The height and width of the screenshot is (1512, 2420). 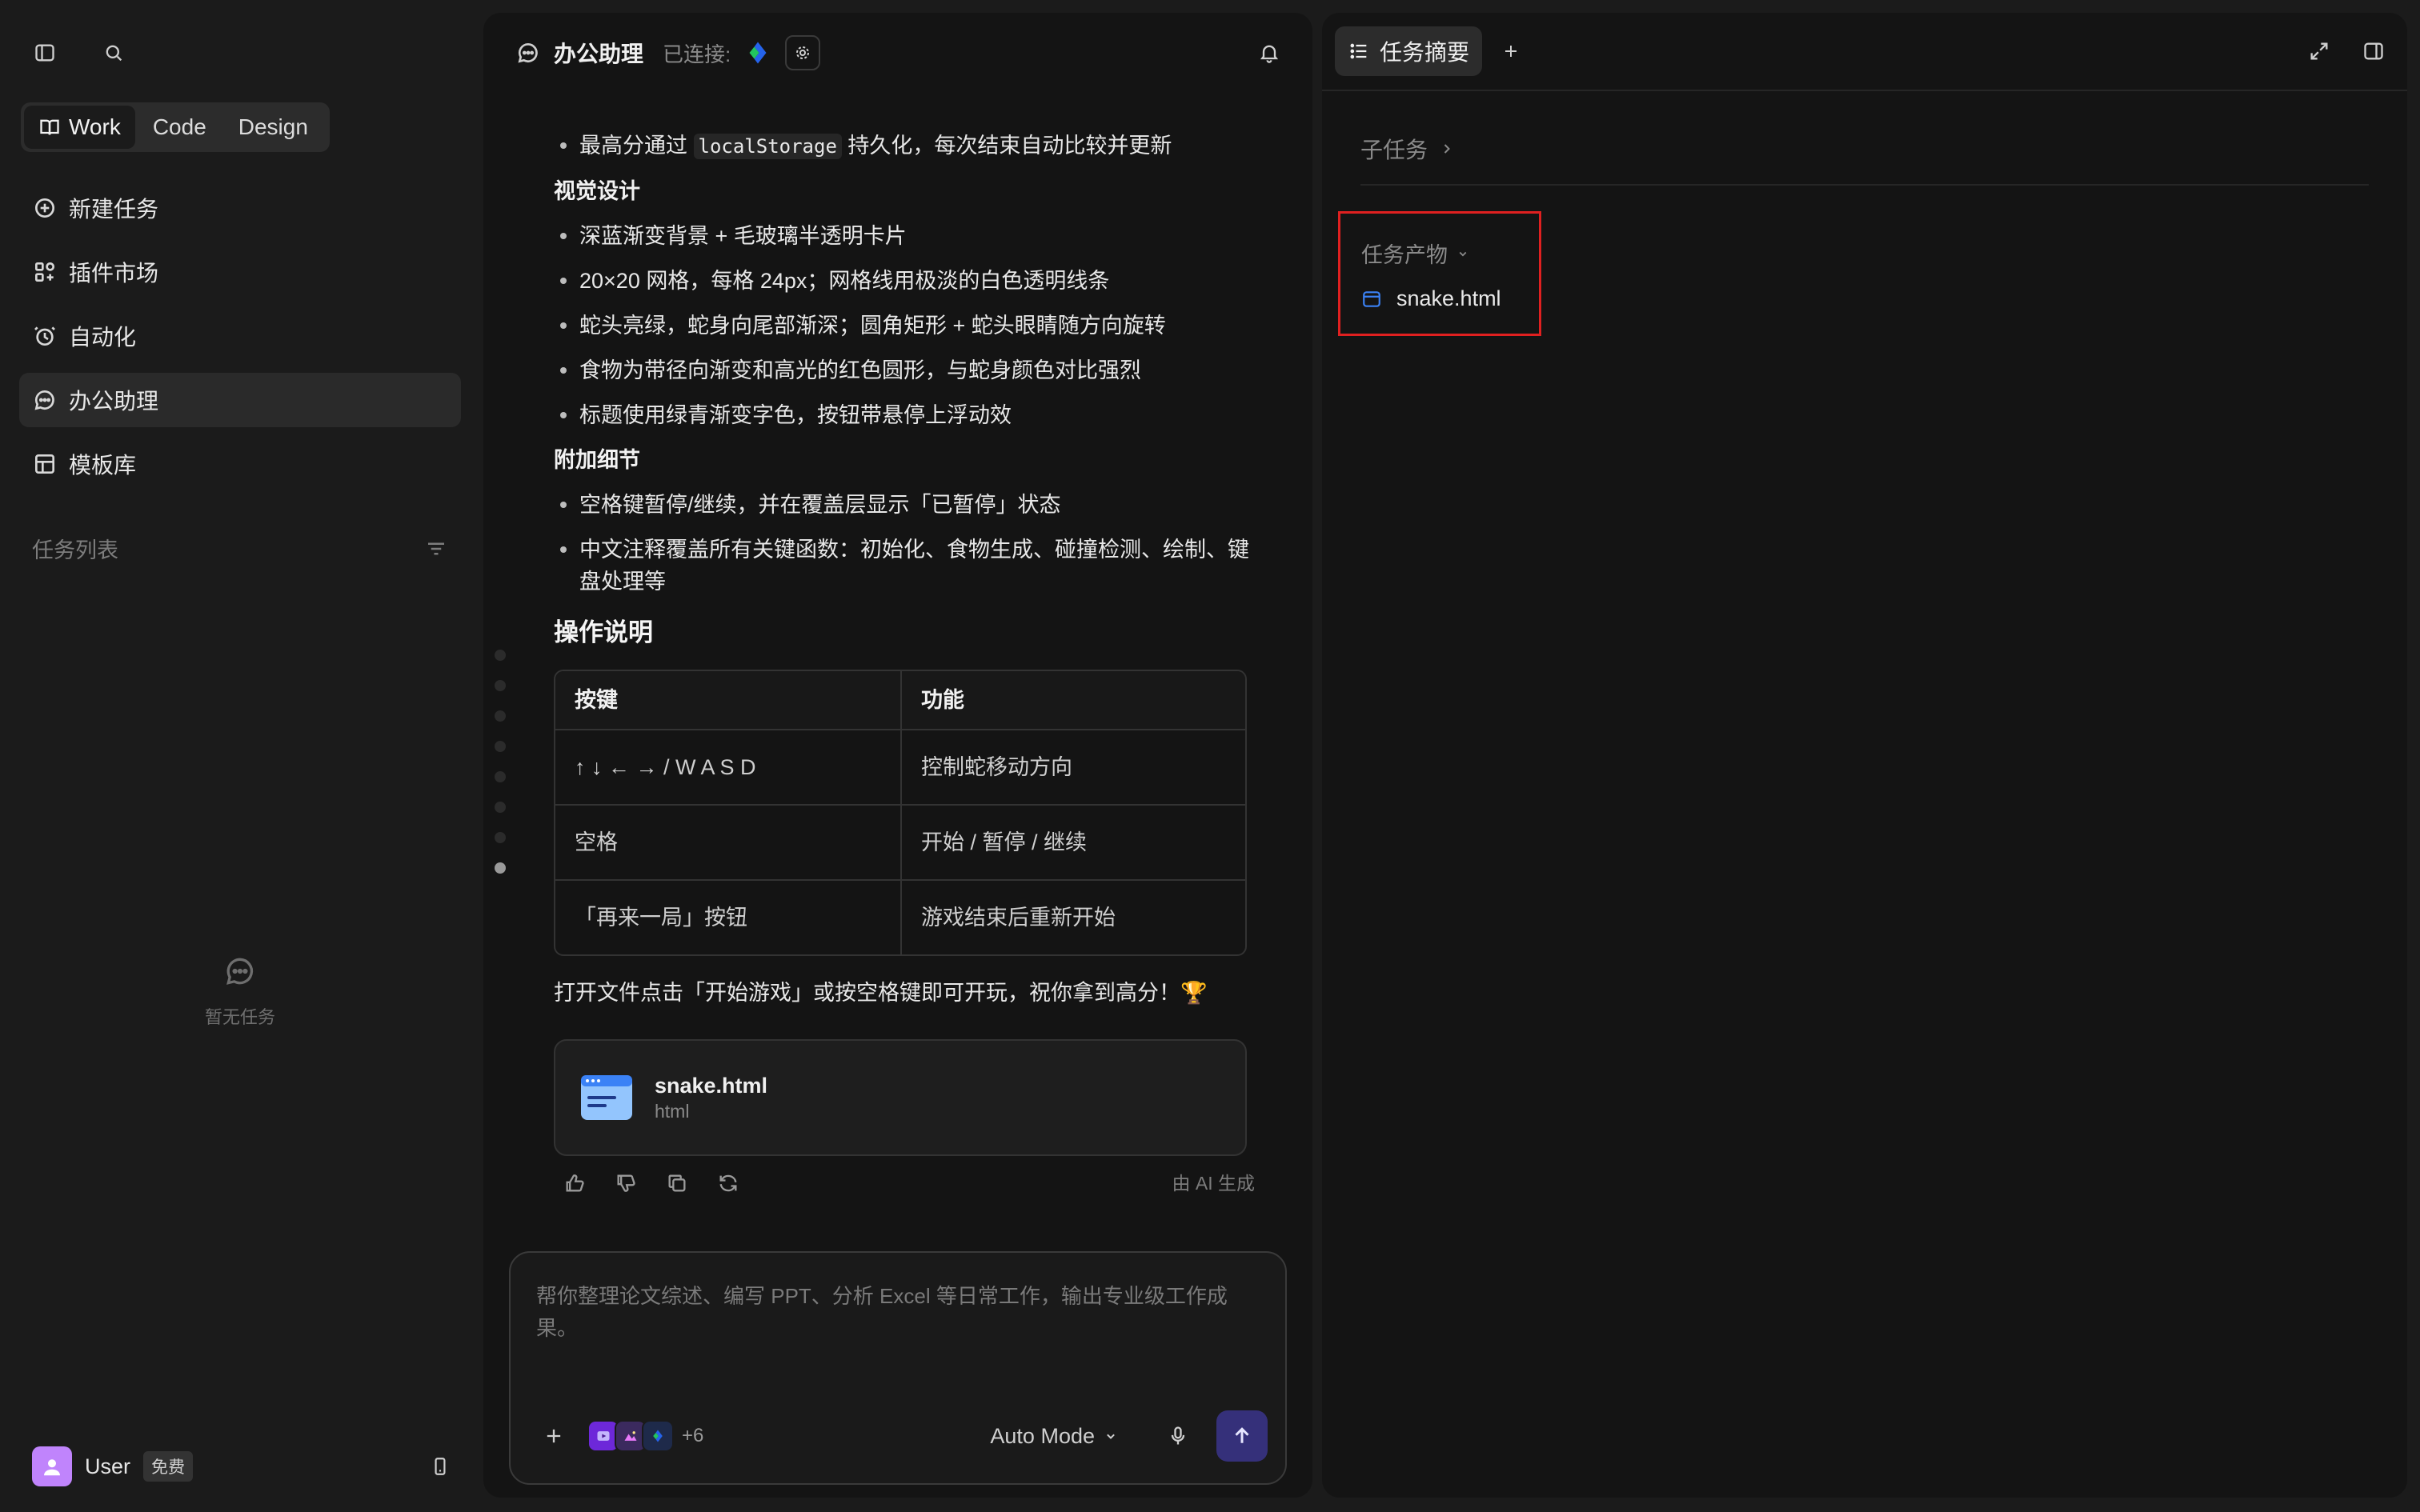 I want to click on plugins-icon, so click(x=44, y=272).